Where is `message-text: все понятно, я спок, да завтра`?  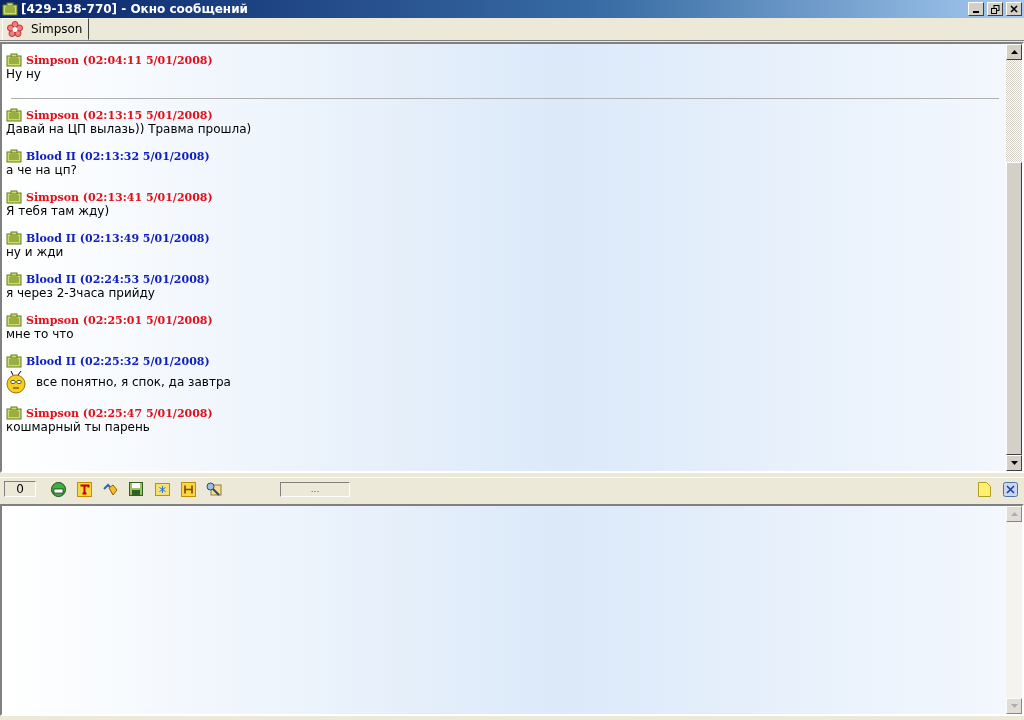 message-text: все понятно, я спок, да завтра is located at coordinates (133, 382).